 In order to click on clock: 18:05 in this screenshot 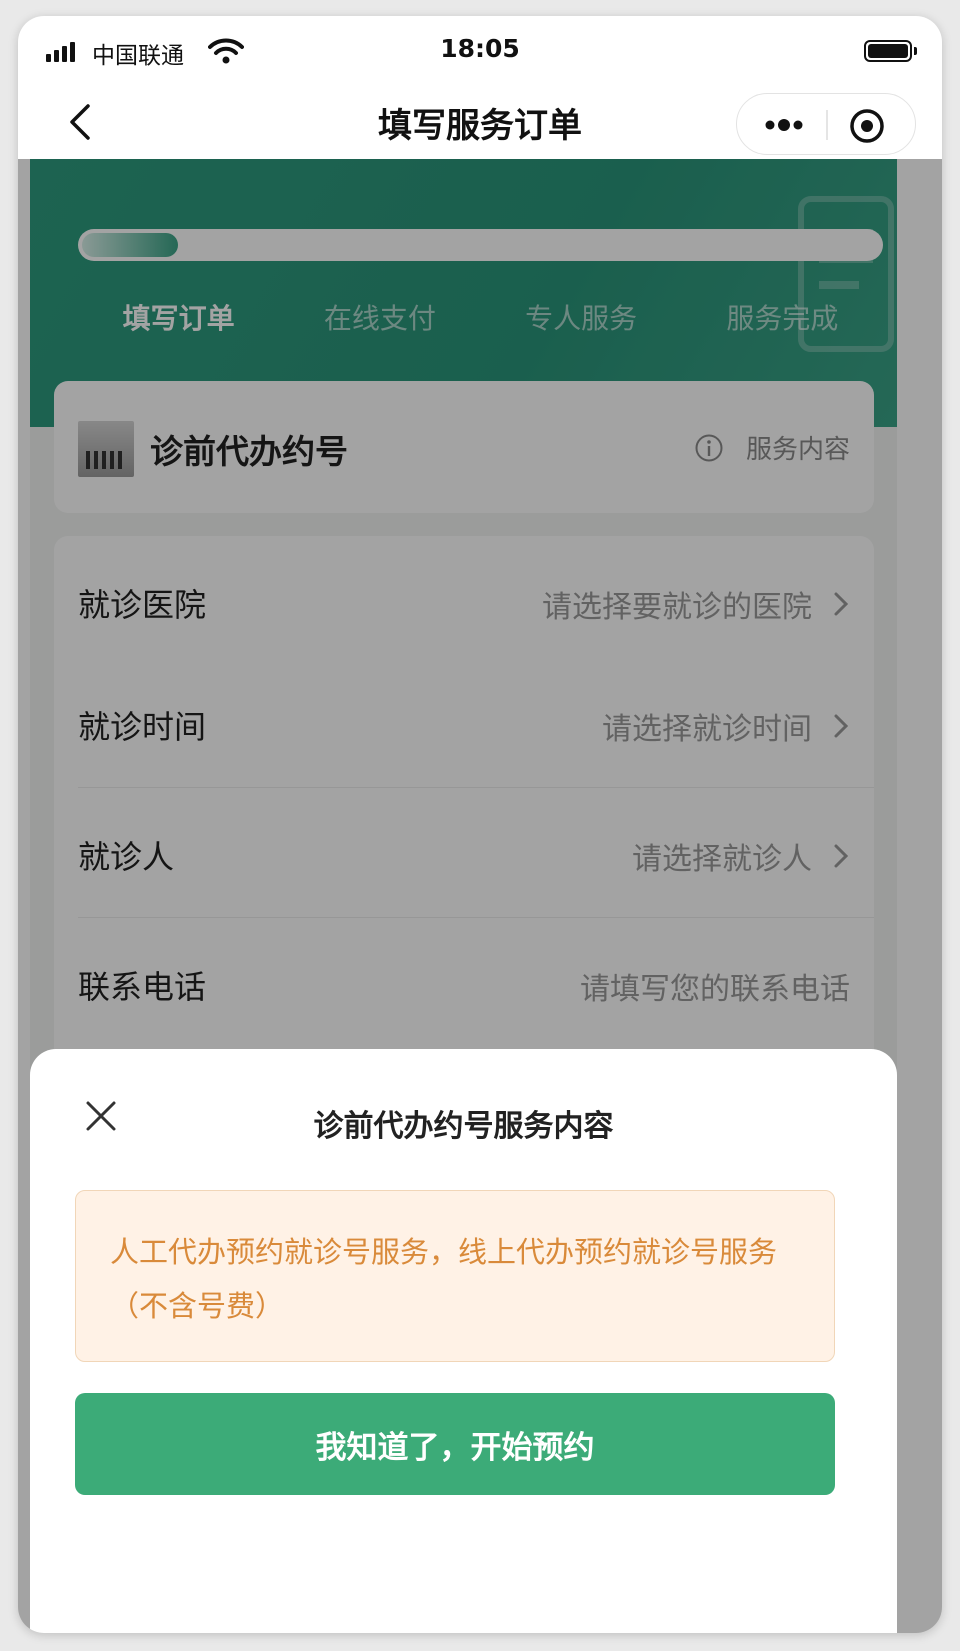, I will do `click(480, 48)`.